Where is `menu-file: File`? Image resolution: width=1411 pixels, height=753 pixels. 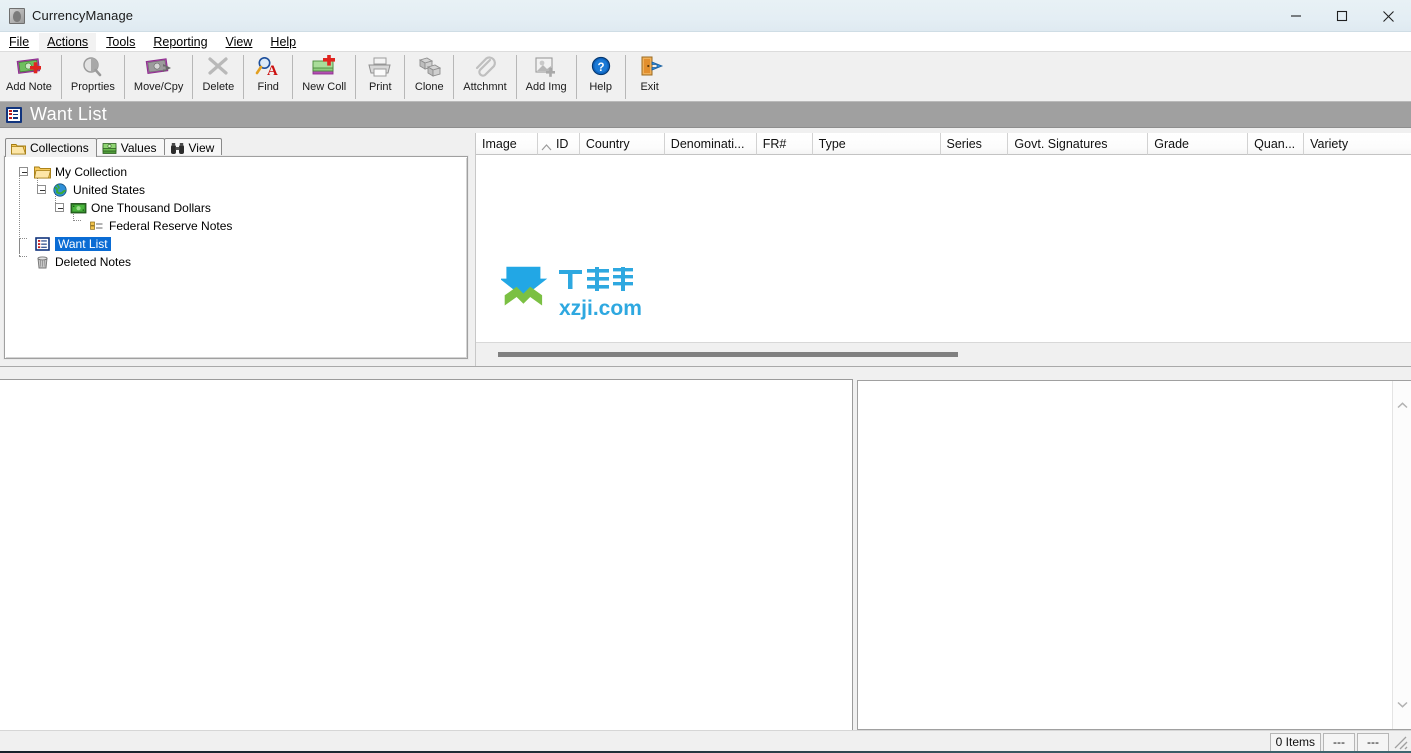
menu-file: File is located at coordinates (19, 42).